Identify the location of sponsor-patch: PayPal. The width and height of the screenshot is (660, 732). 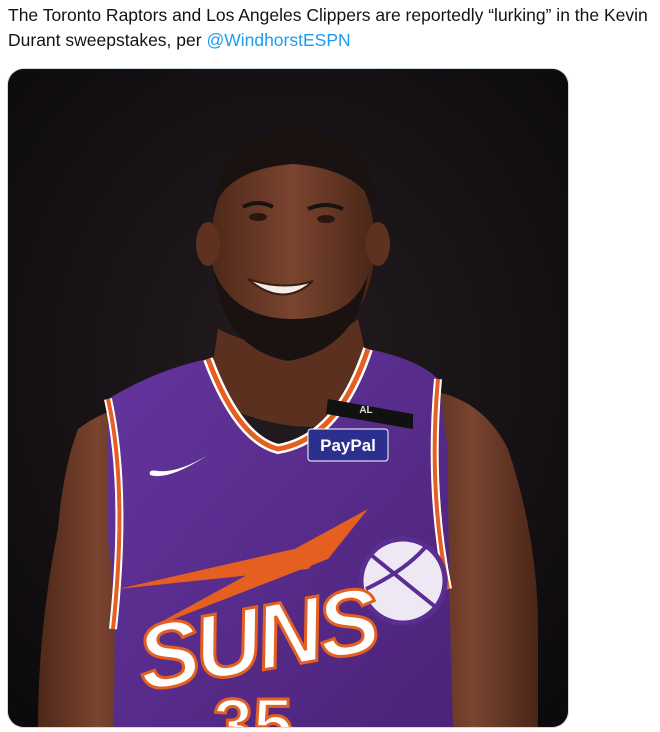
(348, 445).